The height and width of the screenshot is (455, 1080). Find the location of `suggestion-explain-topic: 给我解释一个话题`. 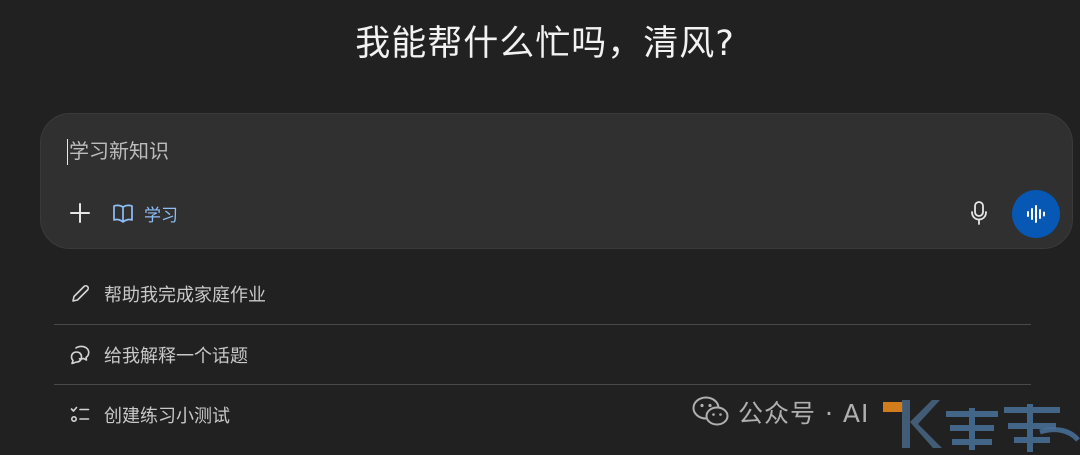

suggestion-explain-topic: 给我解释一个话题 is located at coordinates (542, 354).